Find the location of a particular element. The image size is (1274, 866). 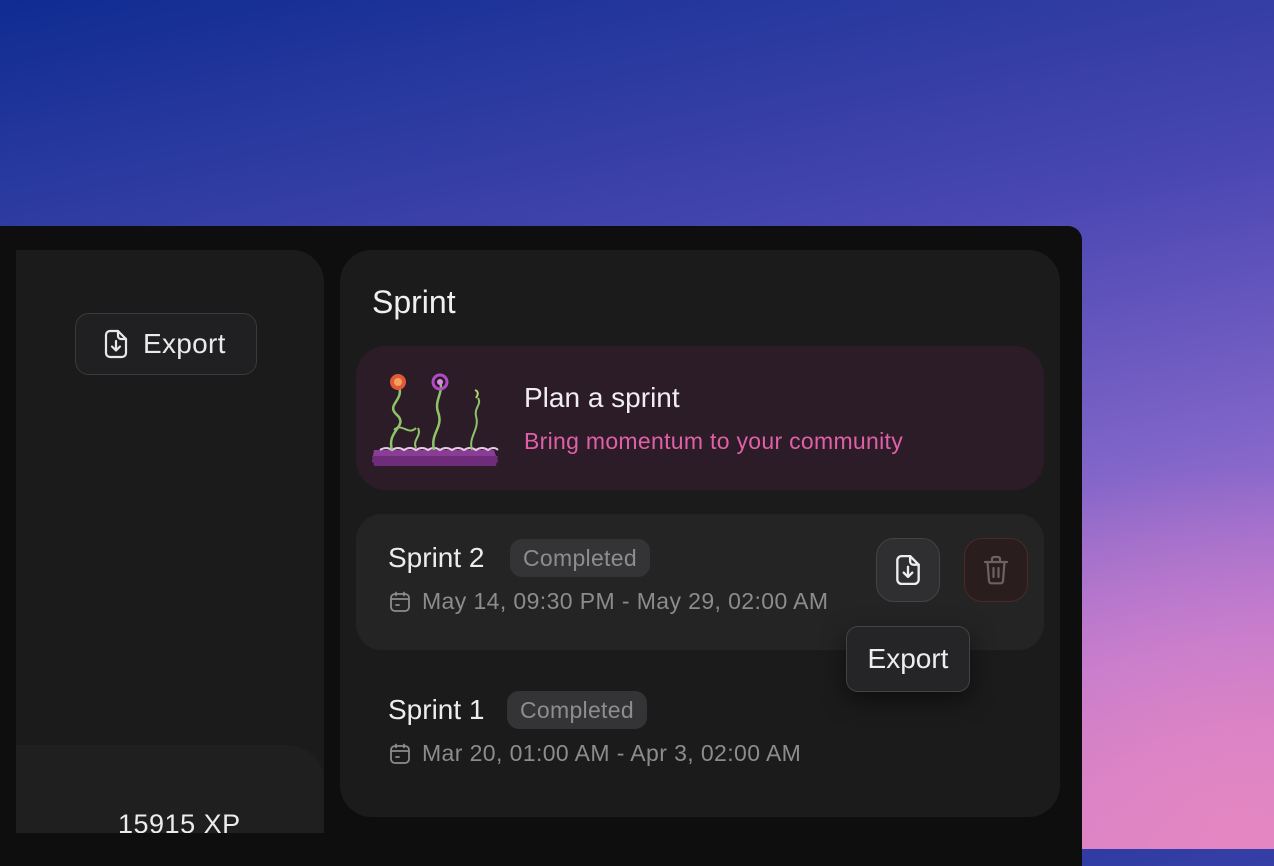

xp-value: 15915 XP is located at coordinates (179, 821).